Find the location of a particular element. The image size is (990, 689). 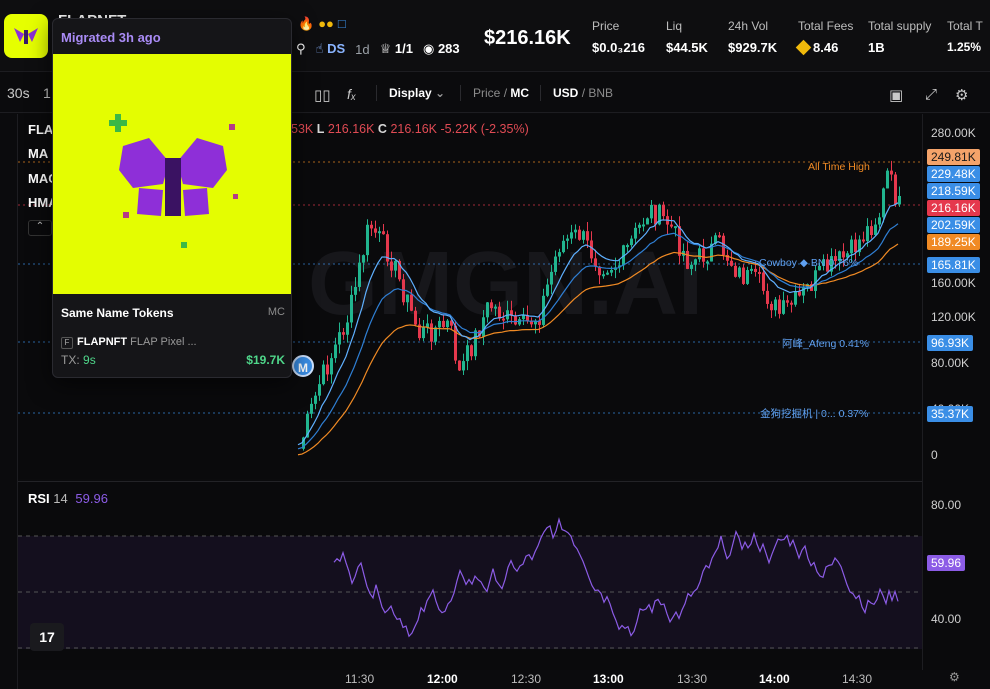

camera-icon: ▣ is located at coordinates (896, 95).